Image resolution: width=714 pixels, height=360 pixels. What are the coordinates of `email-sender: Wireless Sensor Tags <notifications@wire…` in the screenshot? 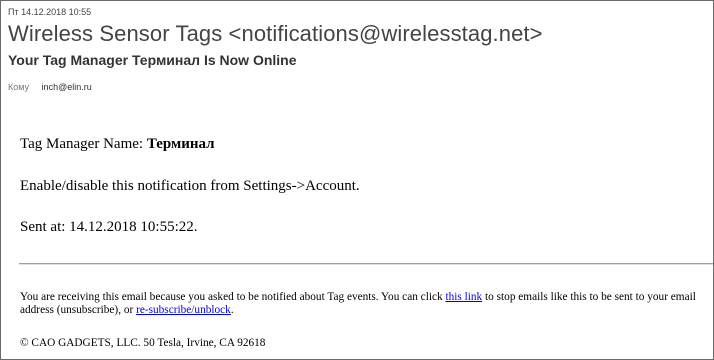 It's located at (275, 34).